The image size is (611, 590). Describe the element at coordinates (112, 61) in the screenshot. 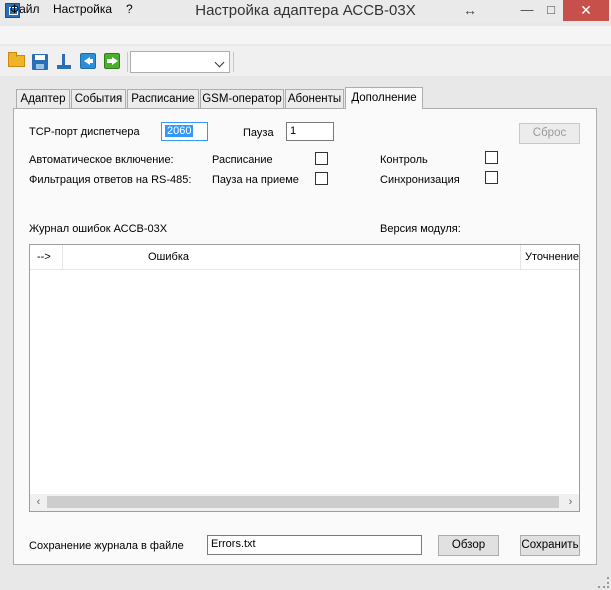

I see `forward-arrow-icon` at that location.